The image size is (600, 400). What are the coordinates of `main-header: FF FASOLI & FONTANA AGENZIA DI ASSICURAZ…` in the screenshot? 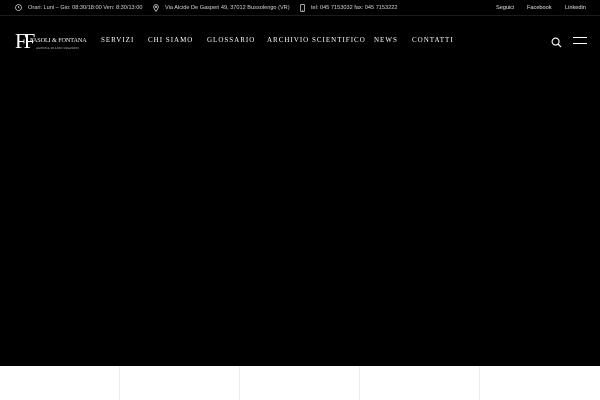 It's located at (300, 41).